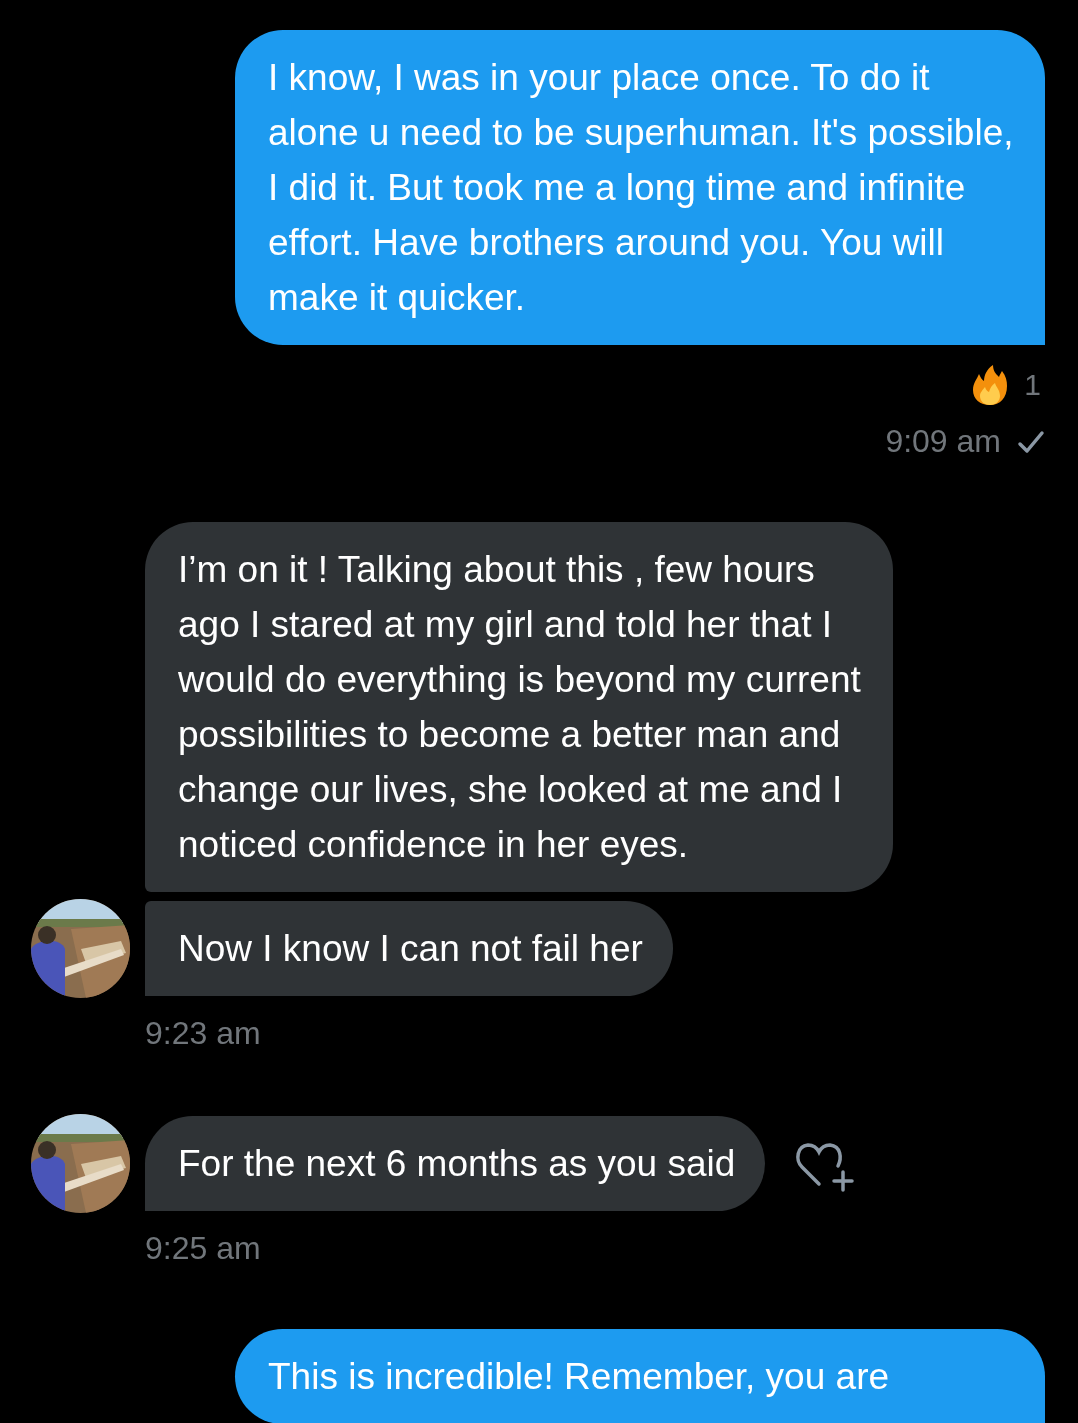 This screenshot has height=1423, width=1078. What do you see at coordinates (640, 1376) in the screenshot?
I see `message-bubble: This is incredible! Remember, you are` at bounding box center [640, 1376].